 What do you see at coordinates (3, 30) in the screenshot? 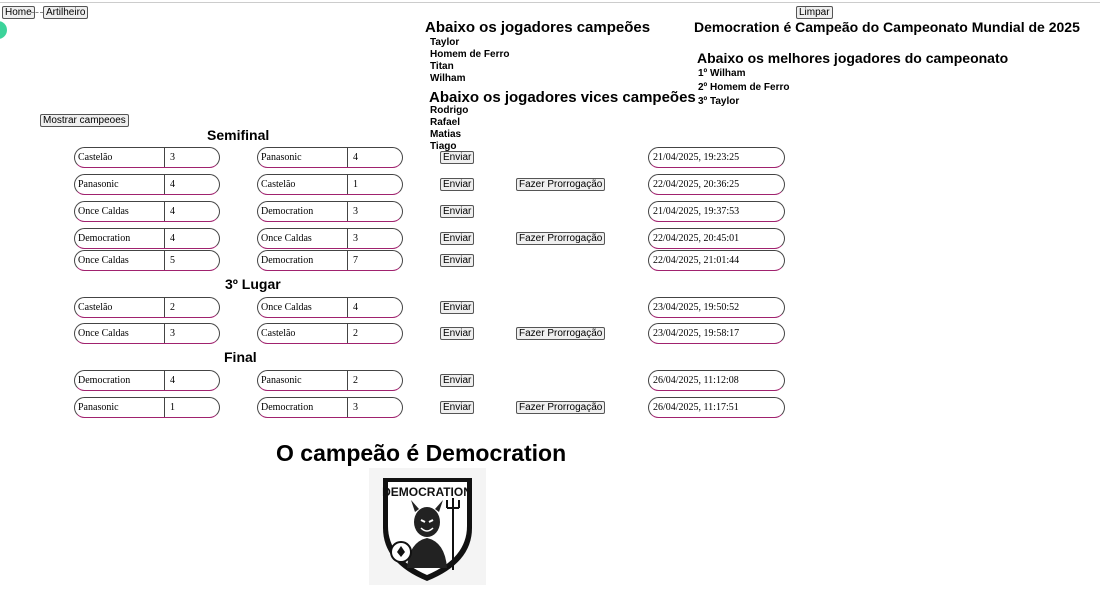
I see `status-dot` at bounding box center [3, 30].